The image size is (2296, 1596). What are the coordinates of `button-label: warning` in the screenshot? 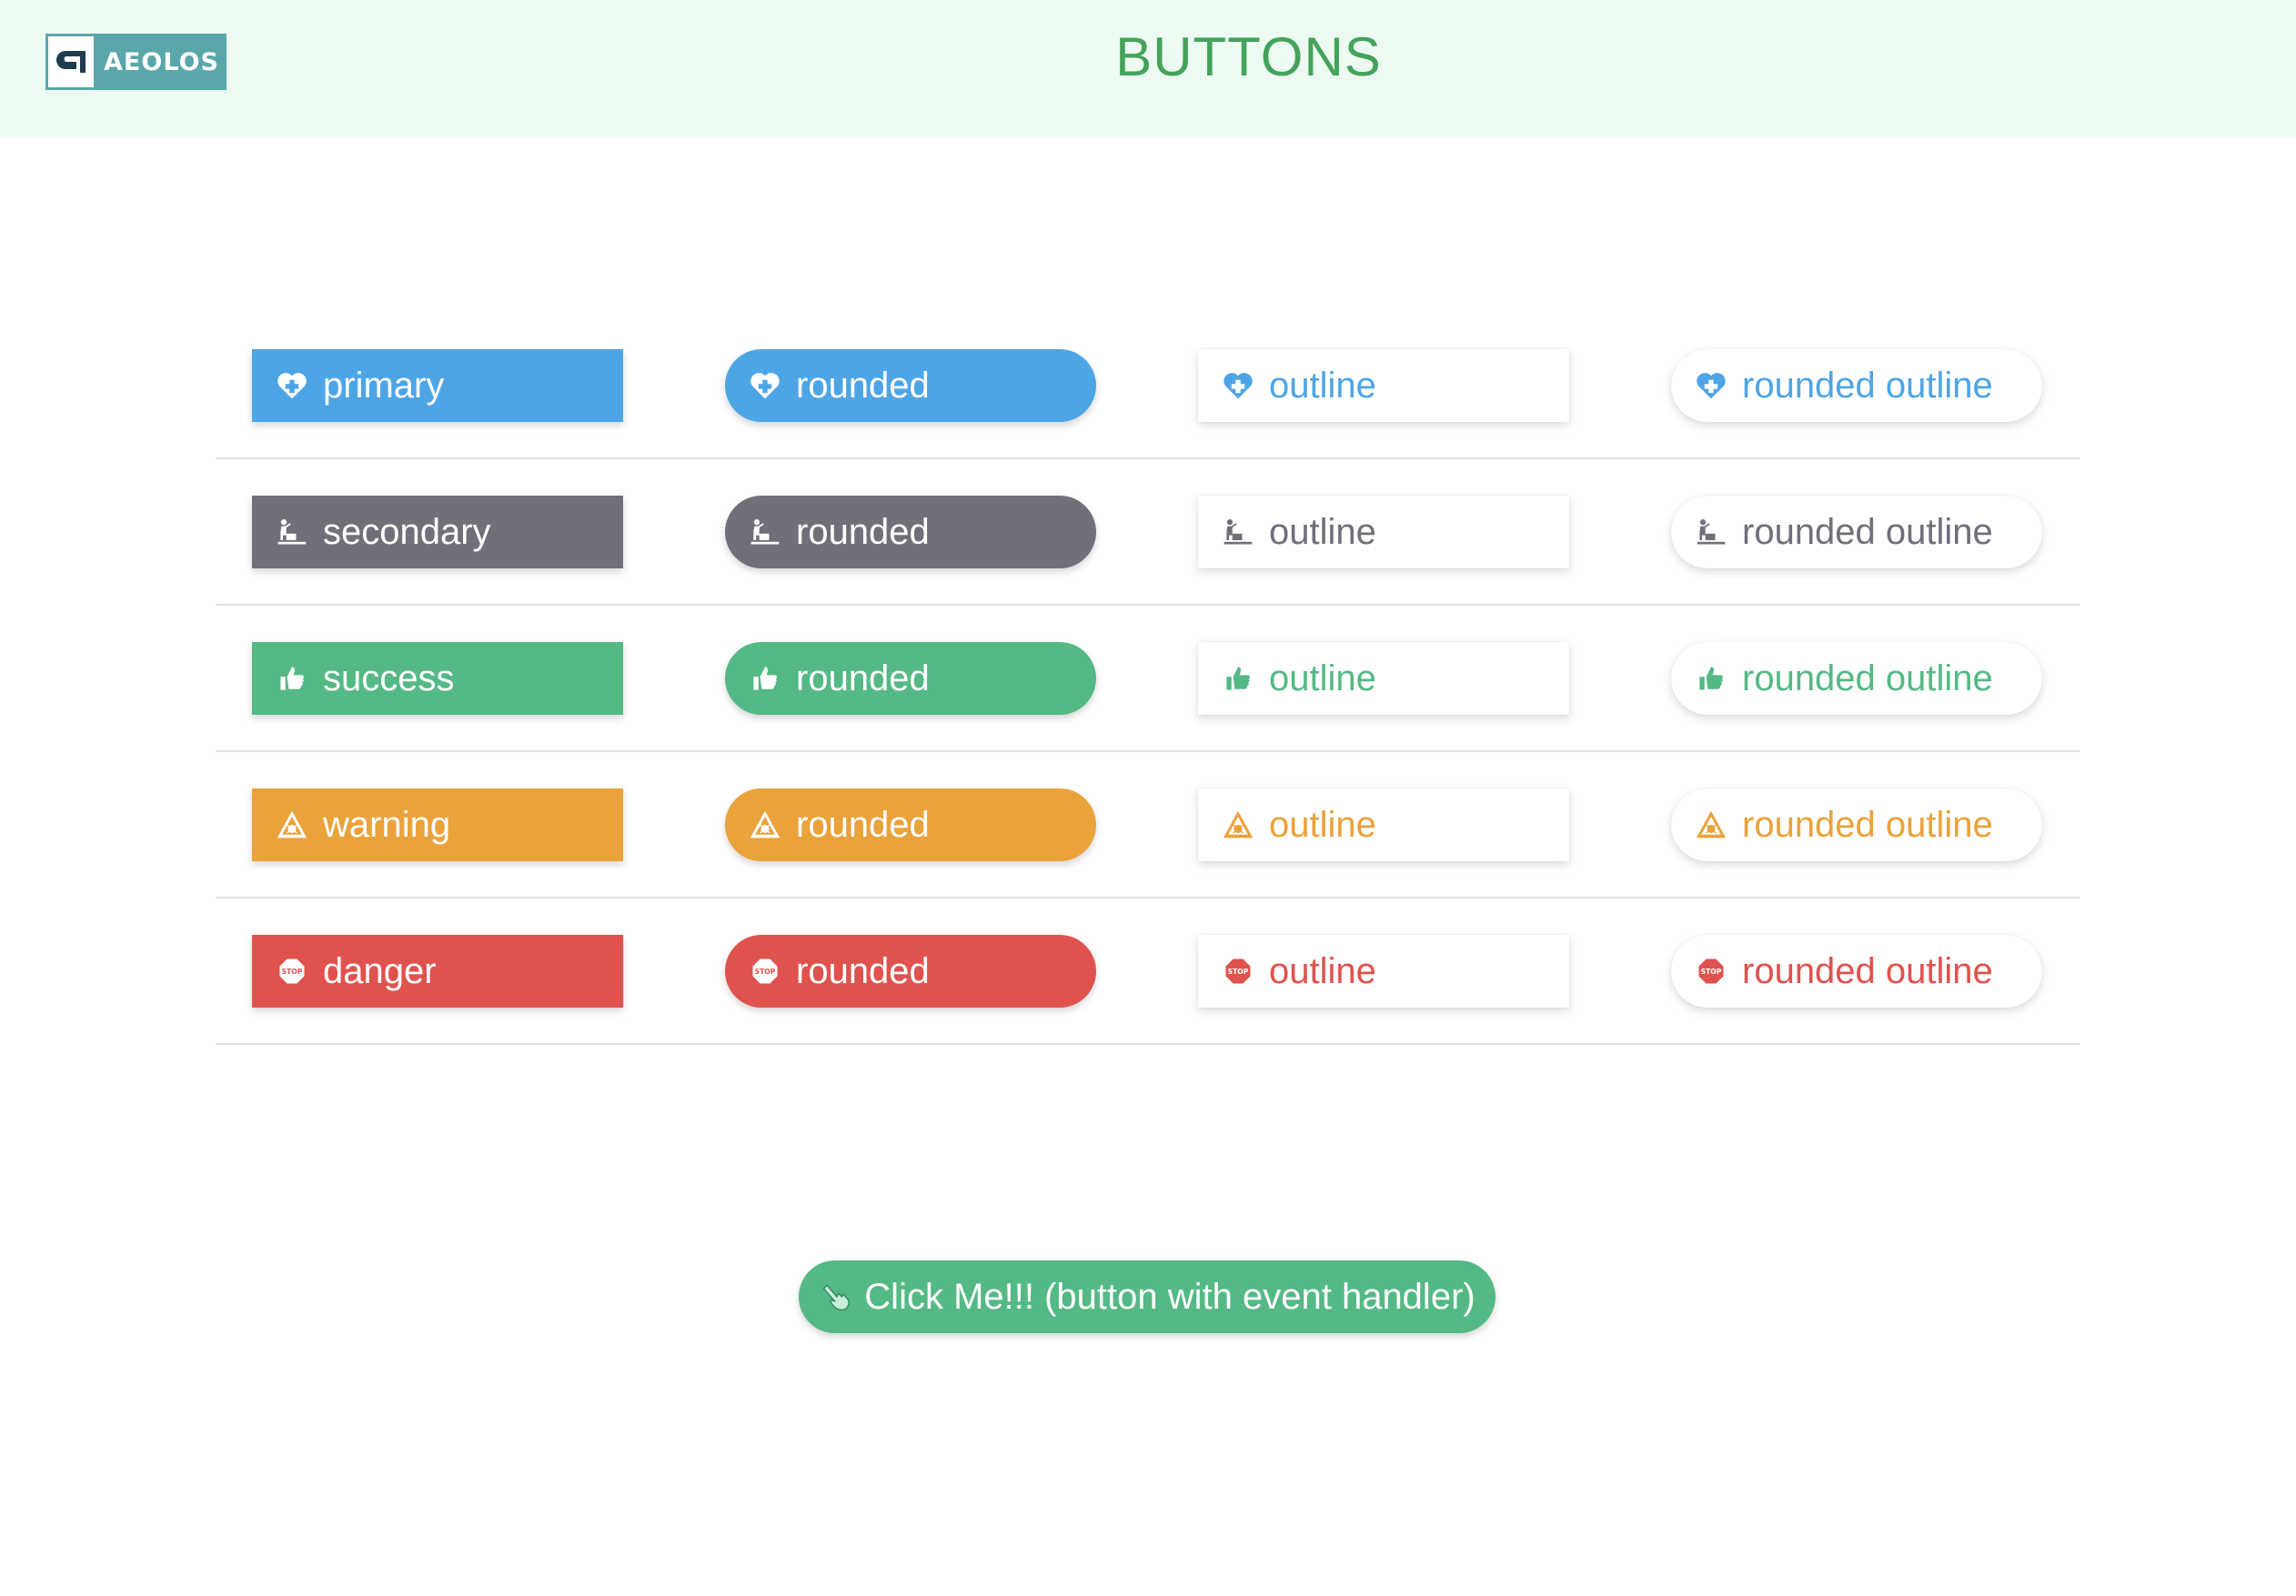 It's located at (387, 824).